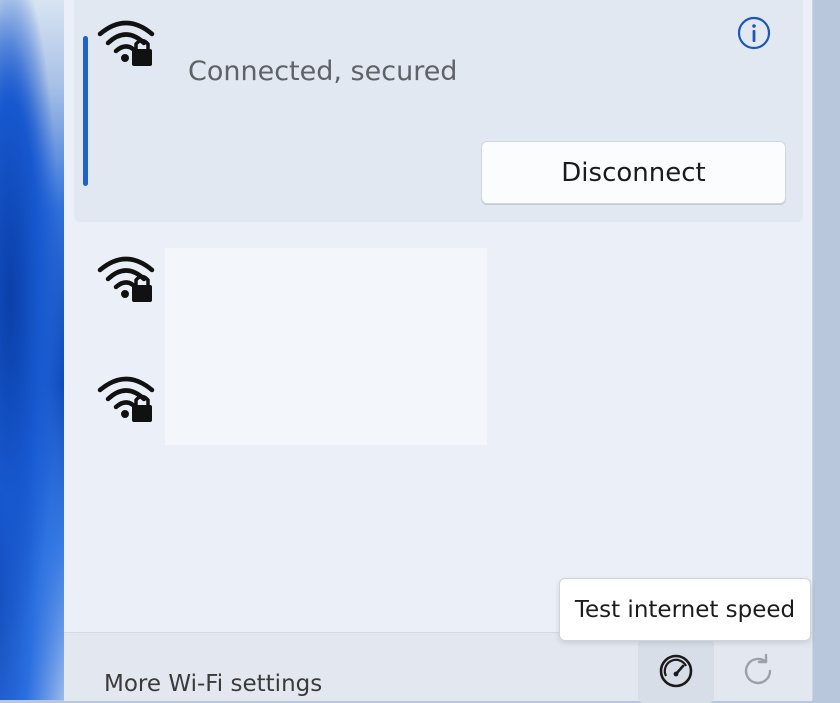  I want to click on refresh-button, so click(758, 671).